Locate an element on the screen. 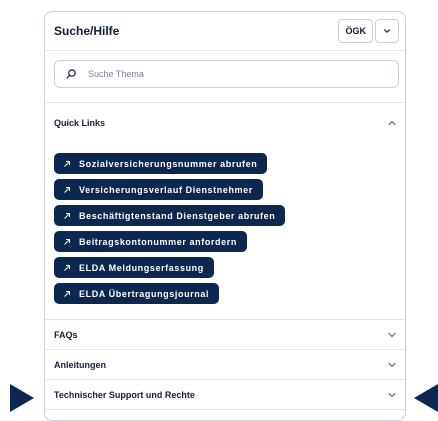  faqs-header: FAQs is located at coordinates (225, 335).